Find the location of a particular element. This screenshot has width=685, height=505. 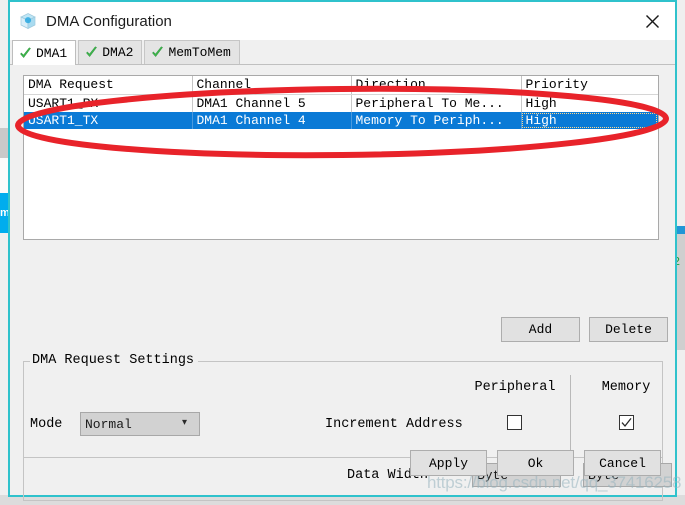

increment-address-peripheral-checkbox is located at coordinates (514, 422).